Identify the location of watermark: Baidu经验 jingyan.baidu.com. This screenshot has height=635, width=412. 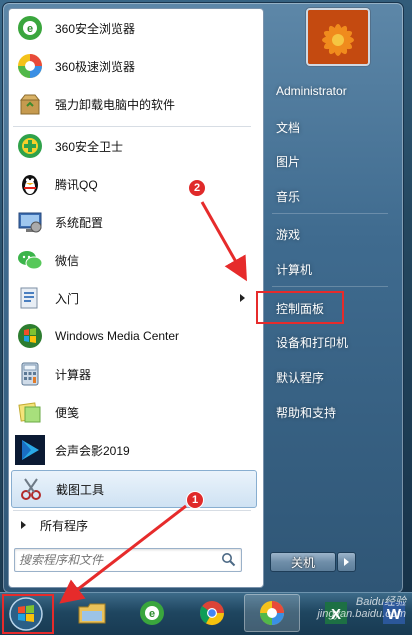
(361, 608).